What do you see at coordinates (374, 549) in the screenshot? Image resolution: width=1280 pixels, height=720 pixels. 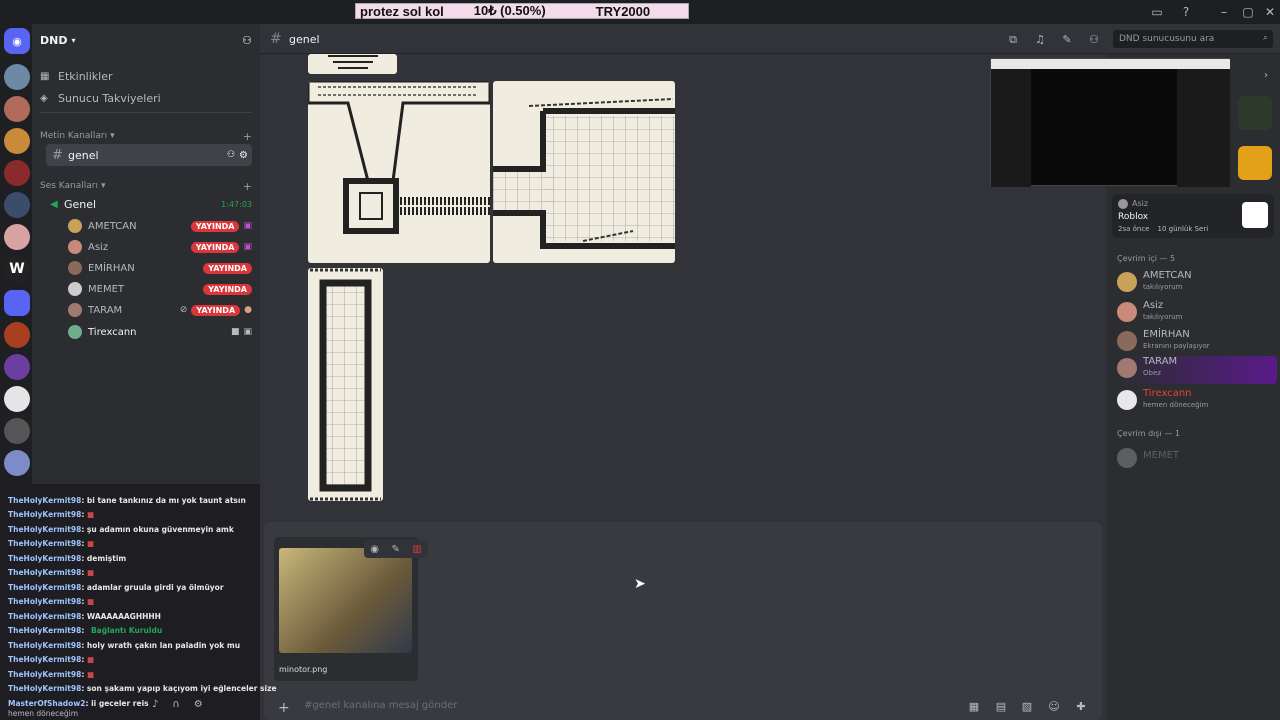 I see `eye-icon: ◉` at bounding box center [374, 549].